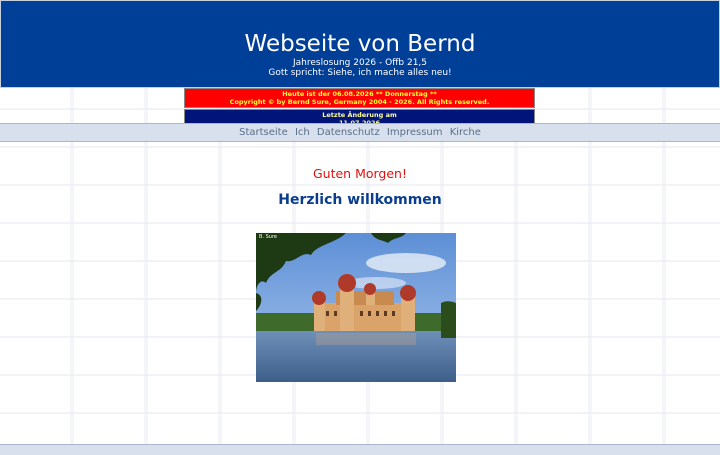 The height and width of the screenshot is (455, 720). I want to click on castle-photo-image, so click(356, 307).